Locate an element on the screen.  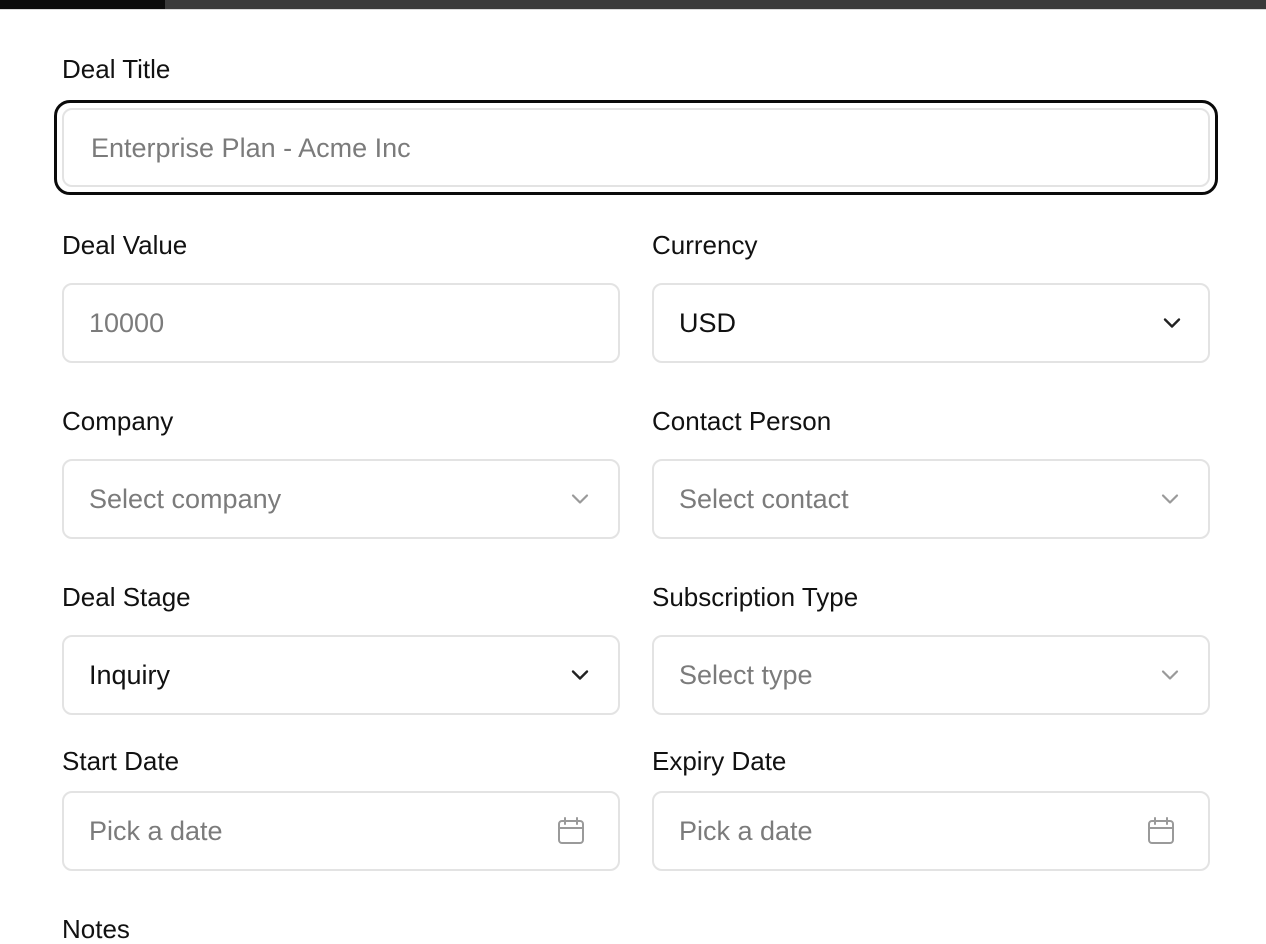
company-label: Company is located at coordinates (118, 421).